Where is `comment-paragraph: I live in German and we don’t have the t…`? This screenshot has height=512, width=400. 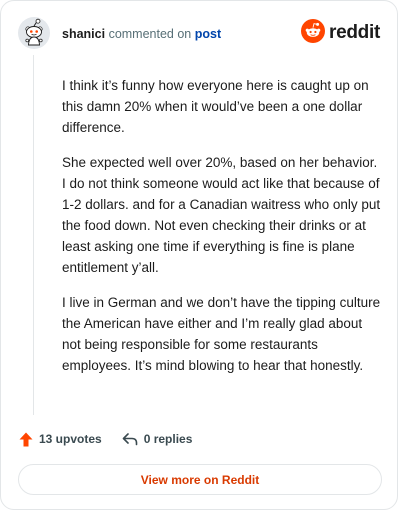 comment-paragraph: I live in German and we don’t have the t… is located at coordinates (221, 334).